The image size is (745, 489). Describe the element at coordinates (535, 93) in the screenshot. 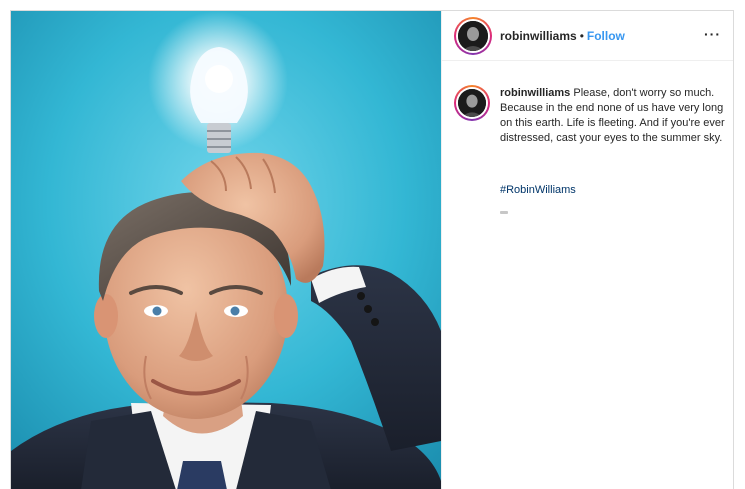

I see `caption-username-link: robinwilliams` at that location.